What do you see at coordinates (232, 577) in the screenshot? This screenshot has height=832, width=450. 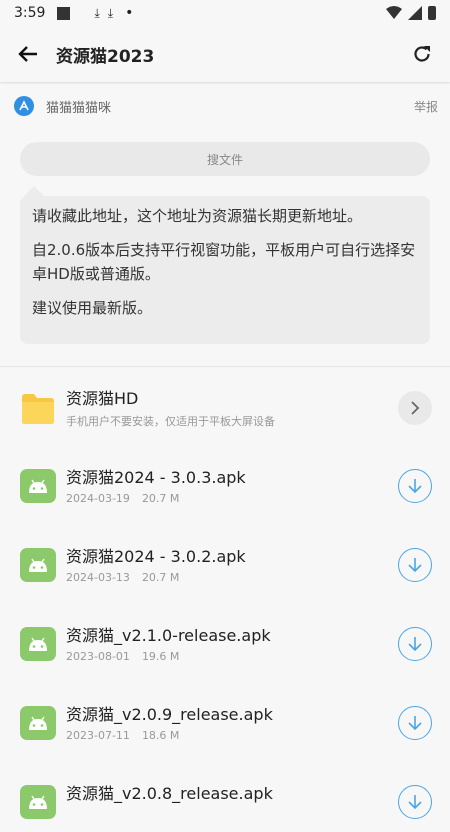 I see `file-meta: 2024-03-13 20.7 M` at bounding box center [232, 577].